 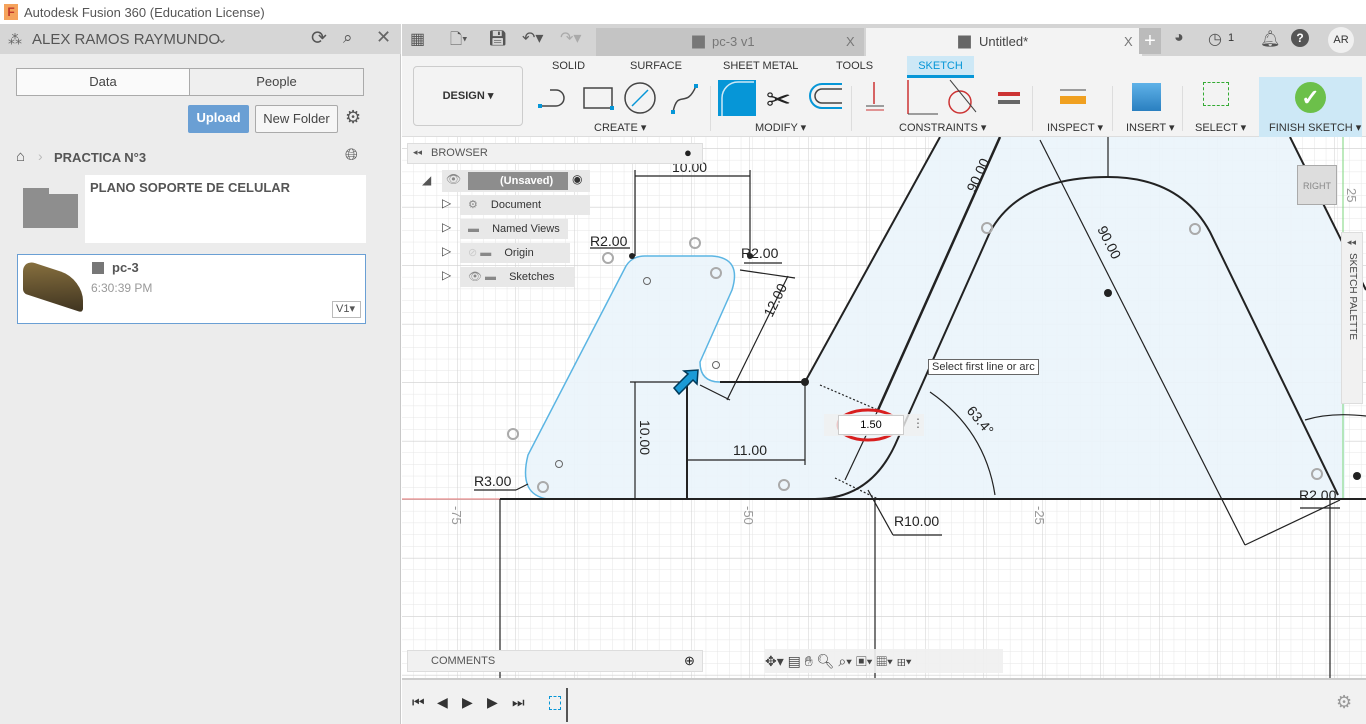 I want to click on chevron-down-icon: ⌄, so click(x=222, y=38).